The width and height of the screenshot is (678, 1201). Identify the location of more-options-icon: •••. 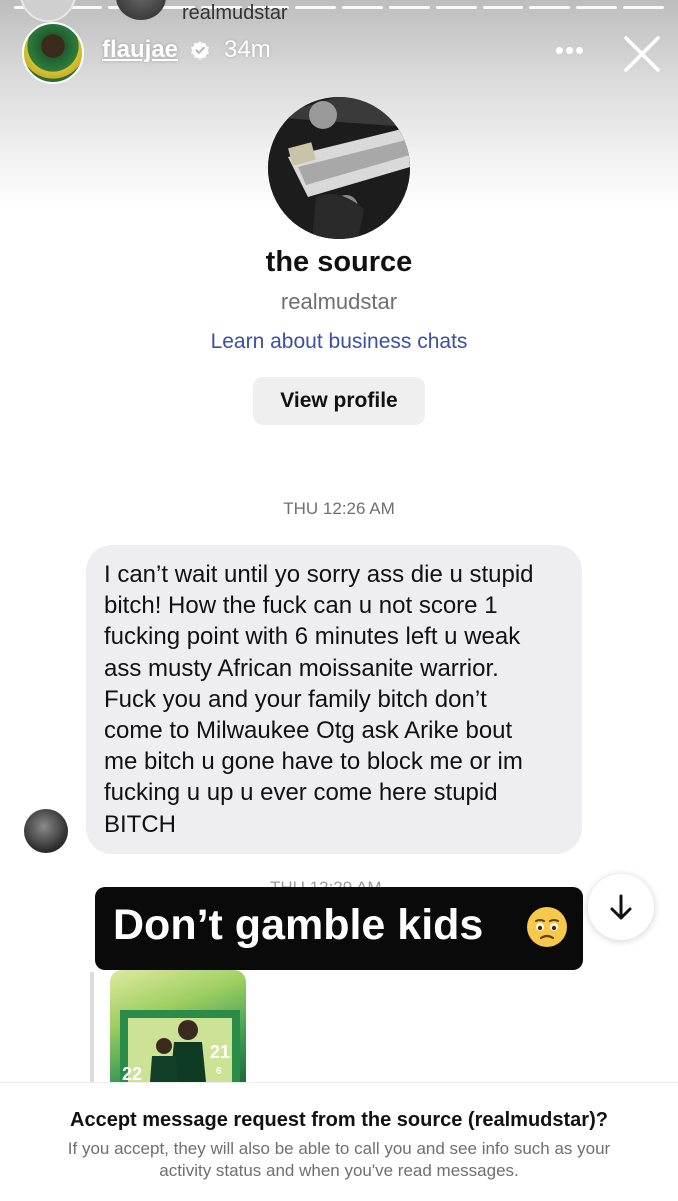
(570, 52).